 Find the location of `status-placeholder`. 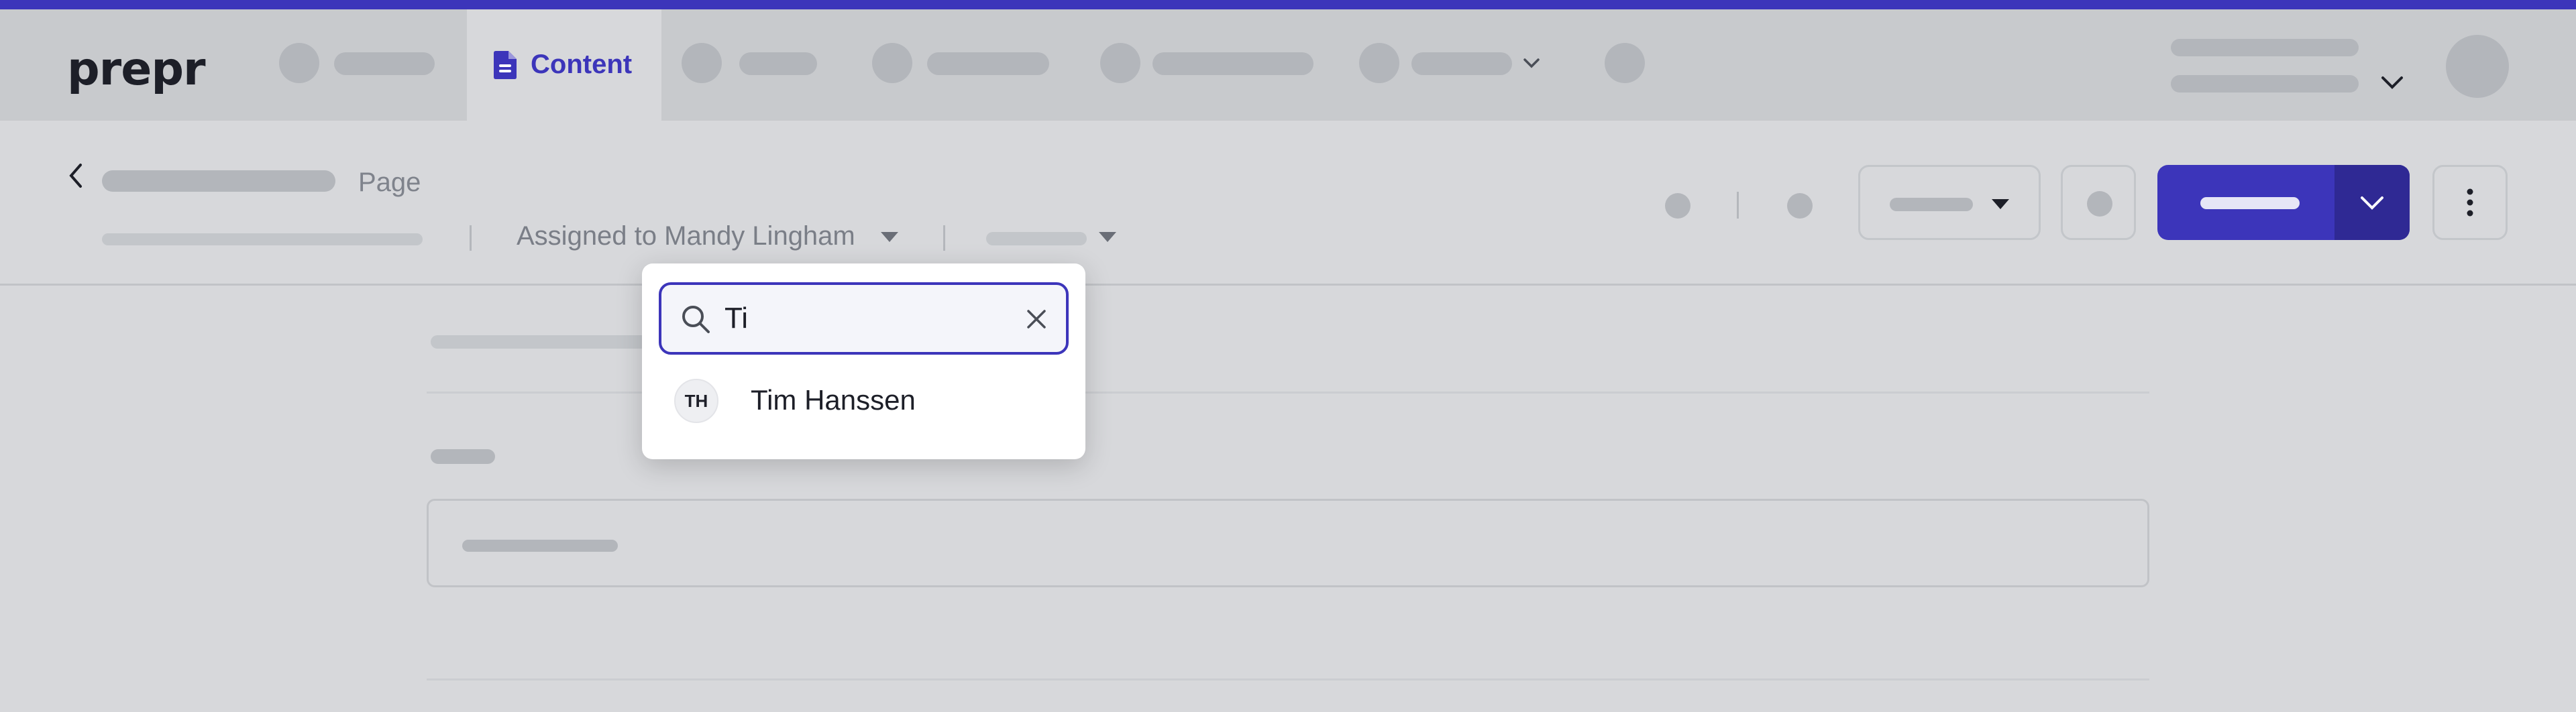

status-placeholder is located at coordinates (1036, 238).